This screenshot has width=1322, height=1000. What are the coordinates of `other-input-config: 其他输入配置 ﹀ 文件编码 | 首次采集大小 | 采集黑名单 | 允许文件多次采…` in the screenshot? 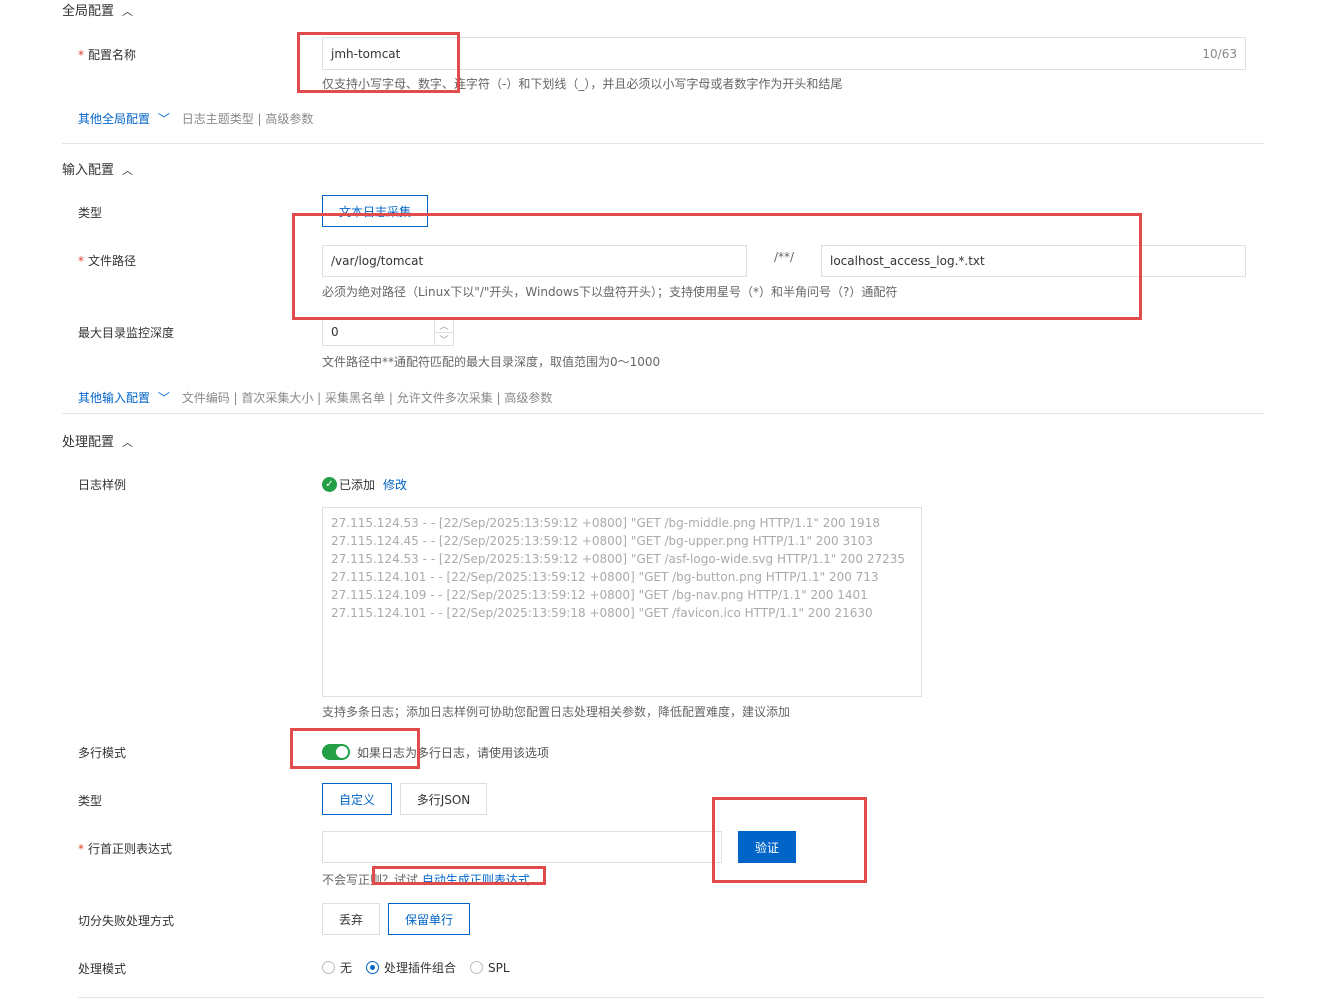 It's located at (315, 397).